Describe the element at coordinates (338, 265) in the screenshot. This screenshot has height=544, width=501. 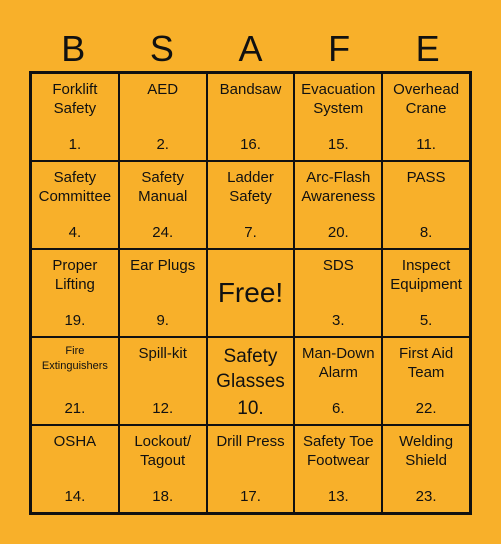
I see `cell-label: SDS` at that location.